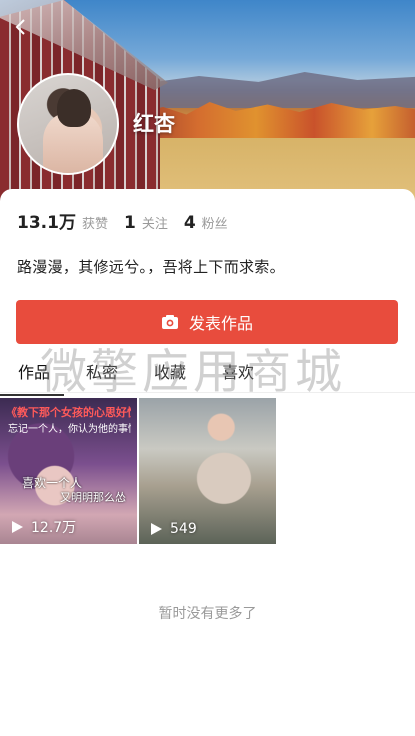  What do you see at coordinates (154, 224) in the screenshot?
I see `stat-label: 关注` at bounding box center [154, 224].